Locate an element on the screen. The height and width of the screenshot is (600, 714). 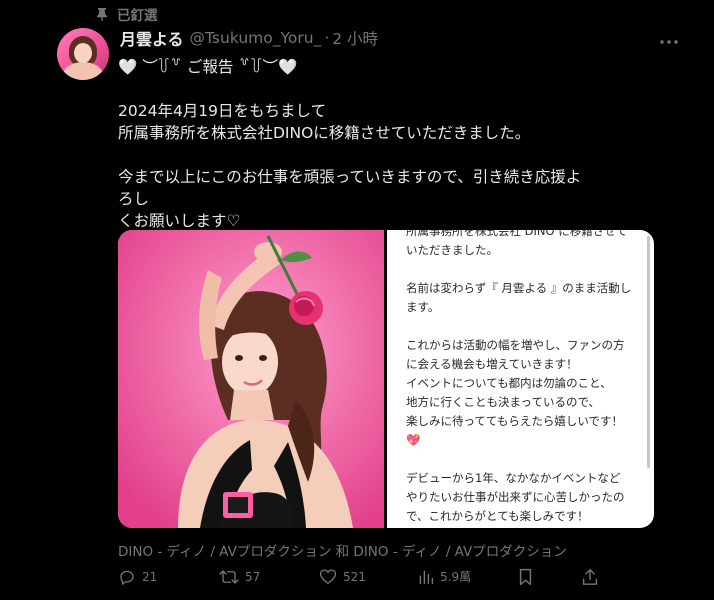
note-line: で、これからがとても楽しみです！ is located at coordinates (497, 516).